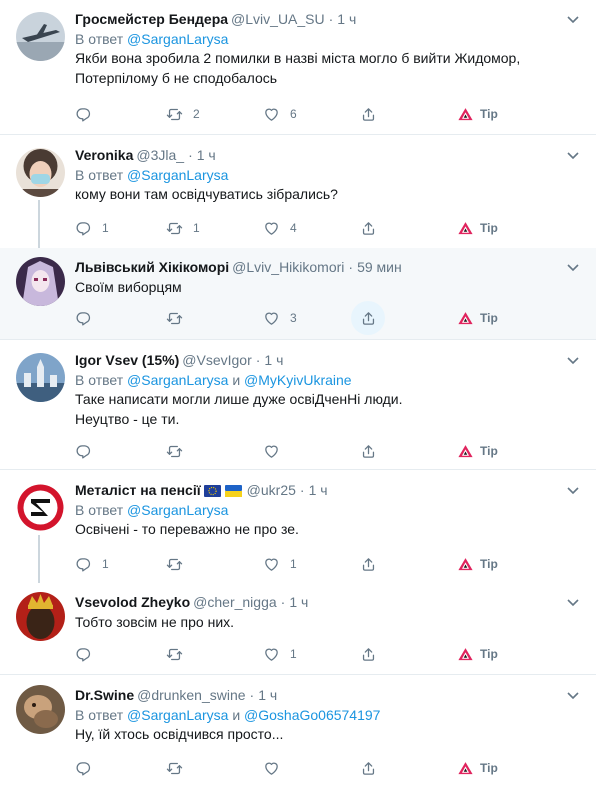 The height and width of the screenshot is (786, 596). What do you see at coordinates (271, 768) in the screenshot?
I see `heart-icon` at bounding box center [271, 768].